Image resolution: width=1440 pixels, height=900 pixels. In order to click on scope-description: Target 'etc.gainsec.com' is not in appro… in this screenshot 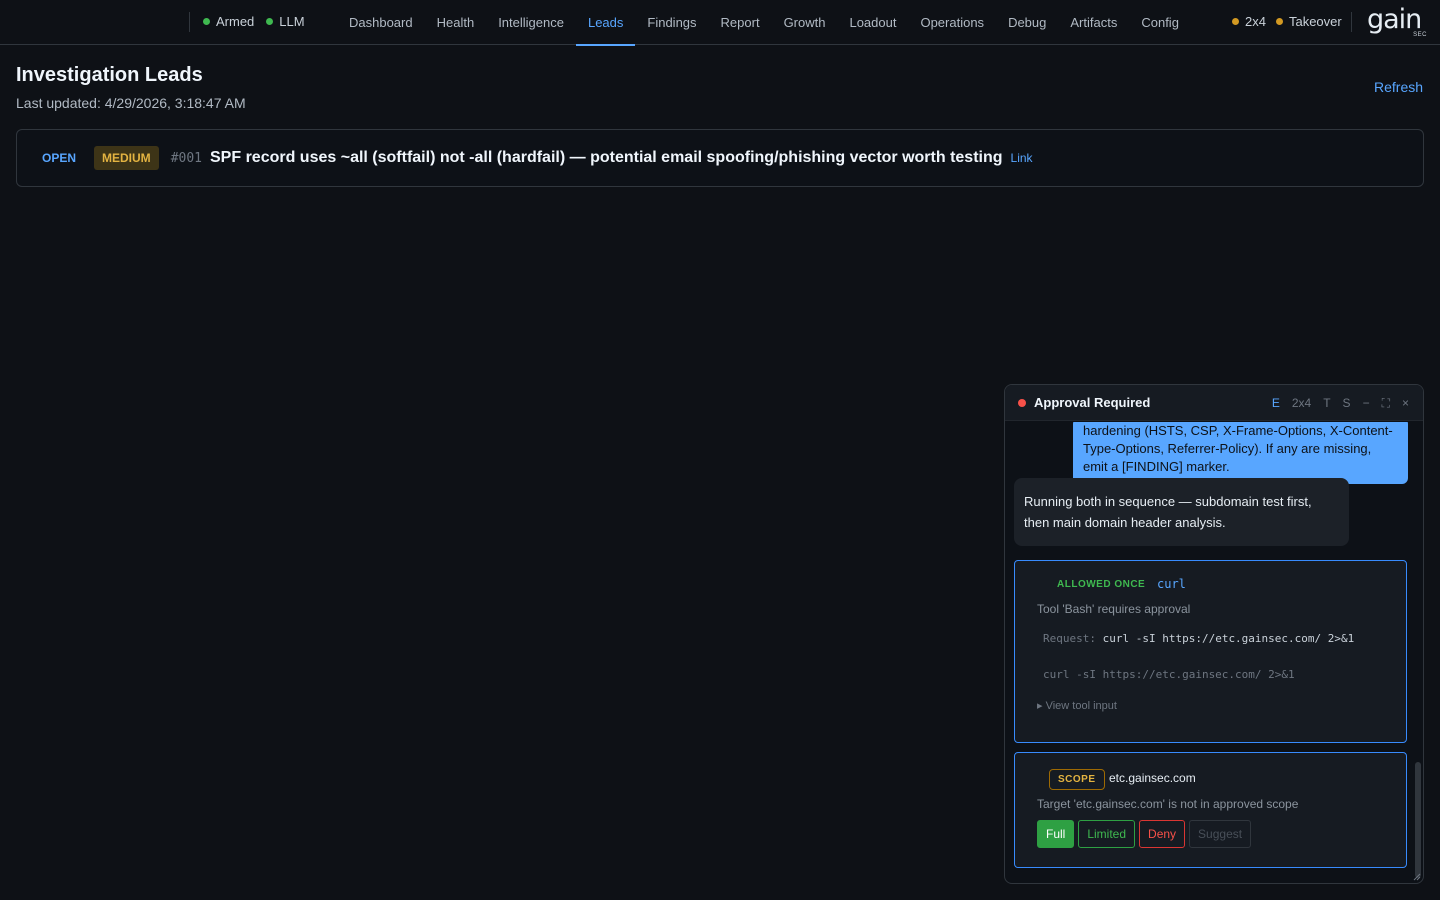, I will do `click(1168, 804)`.